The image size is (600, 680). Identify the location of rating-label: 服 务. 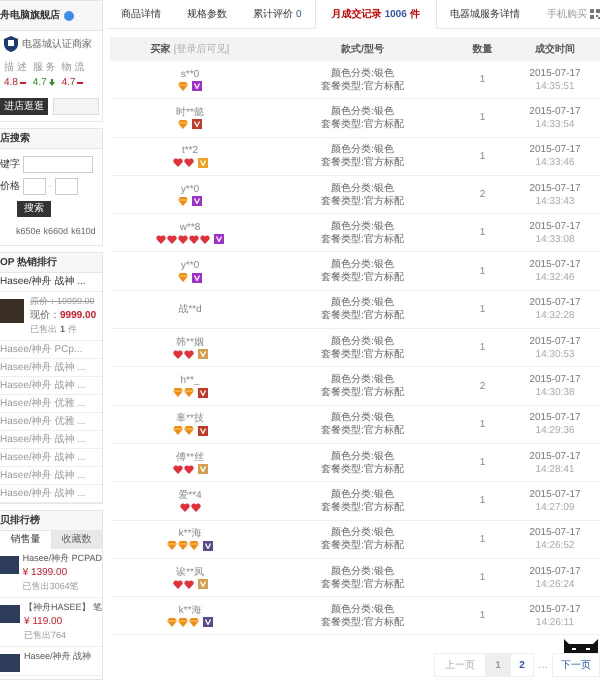
(44, 68).